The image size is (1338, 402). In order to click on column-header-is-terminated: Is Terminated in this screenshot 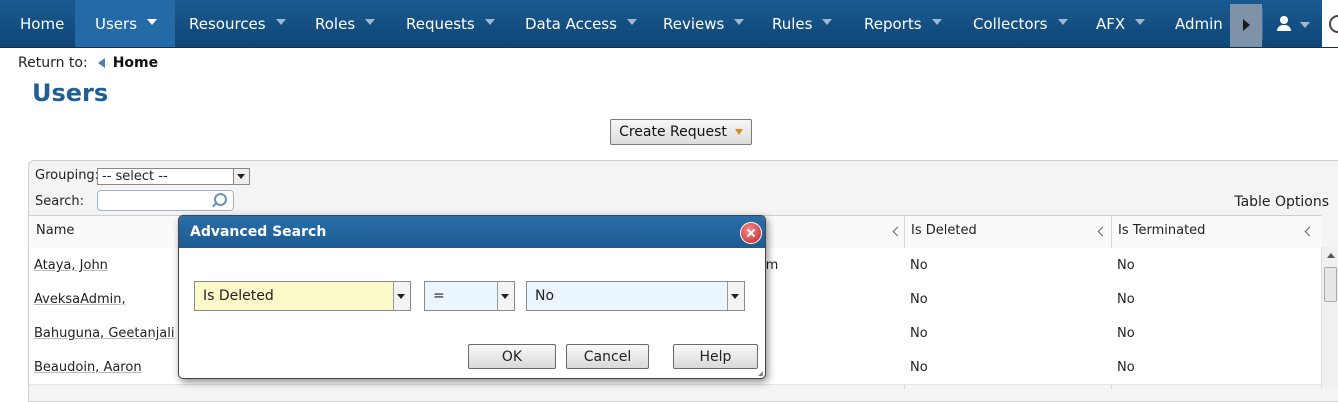, I will do `click(1211, 231)`.